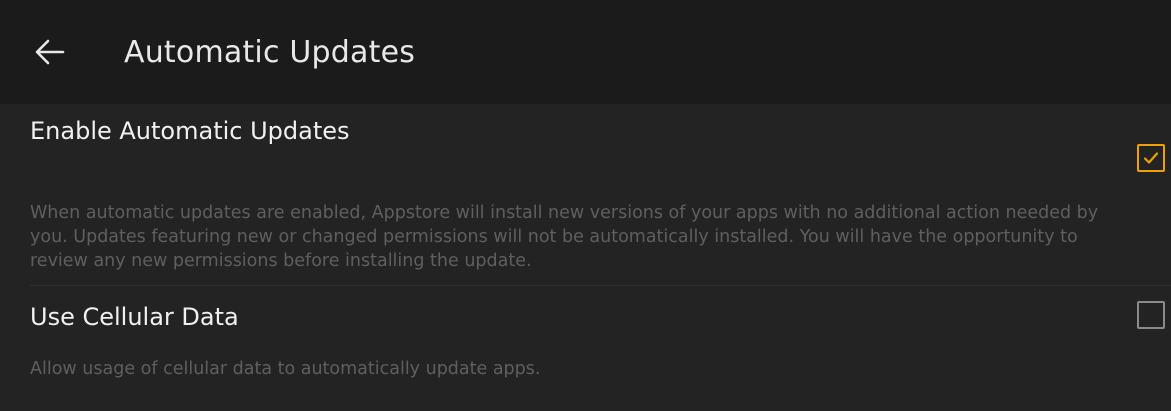 This screenshot has height=411, width=1171. Describe the element at coordinates (190, 131) in the screenshot. I see `setting-title-enable-automatic-updates: Enable Automatic Updates` at that location.